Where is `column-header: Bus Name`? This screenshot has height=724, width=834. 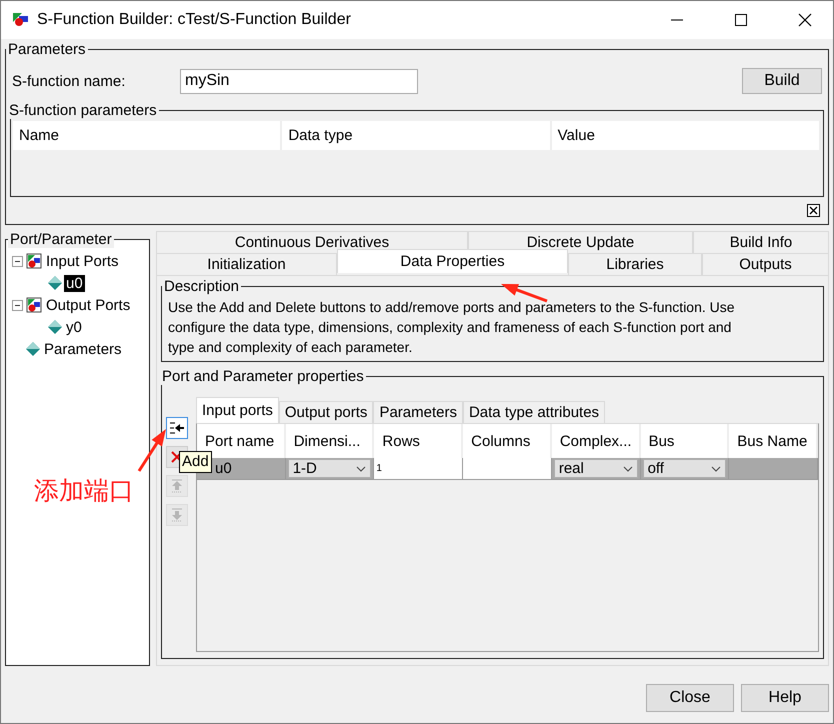
column-header: Bus Name is located at coordinates (773, 441).